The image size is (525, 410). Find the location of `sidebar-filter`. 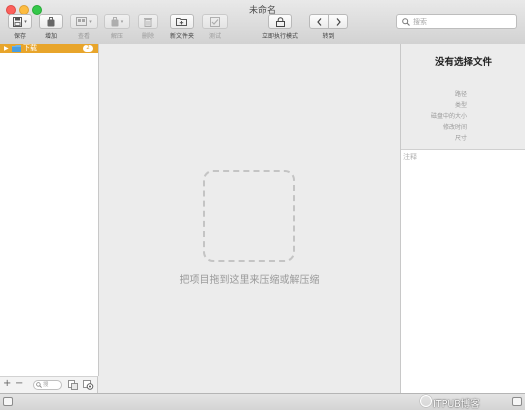

sidebar-filter is located at coordinates (47, 385).